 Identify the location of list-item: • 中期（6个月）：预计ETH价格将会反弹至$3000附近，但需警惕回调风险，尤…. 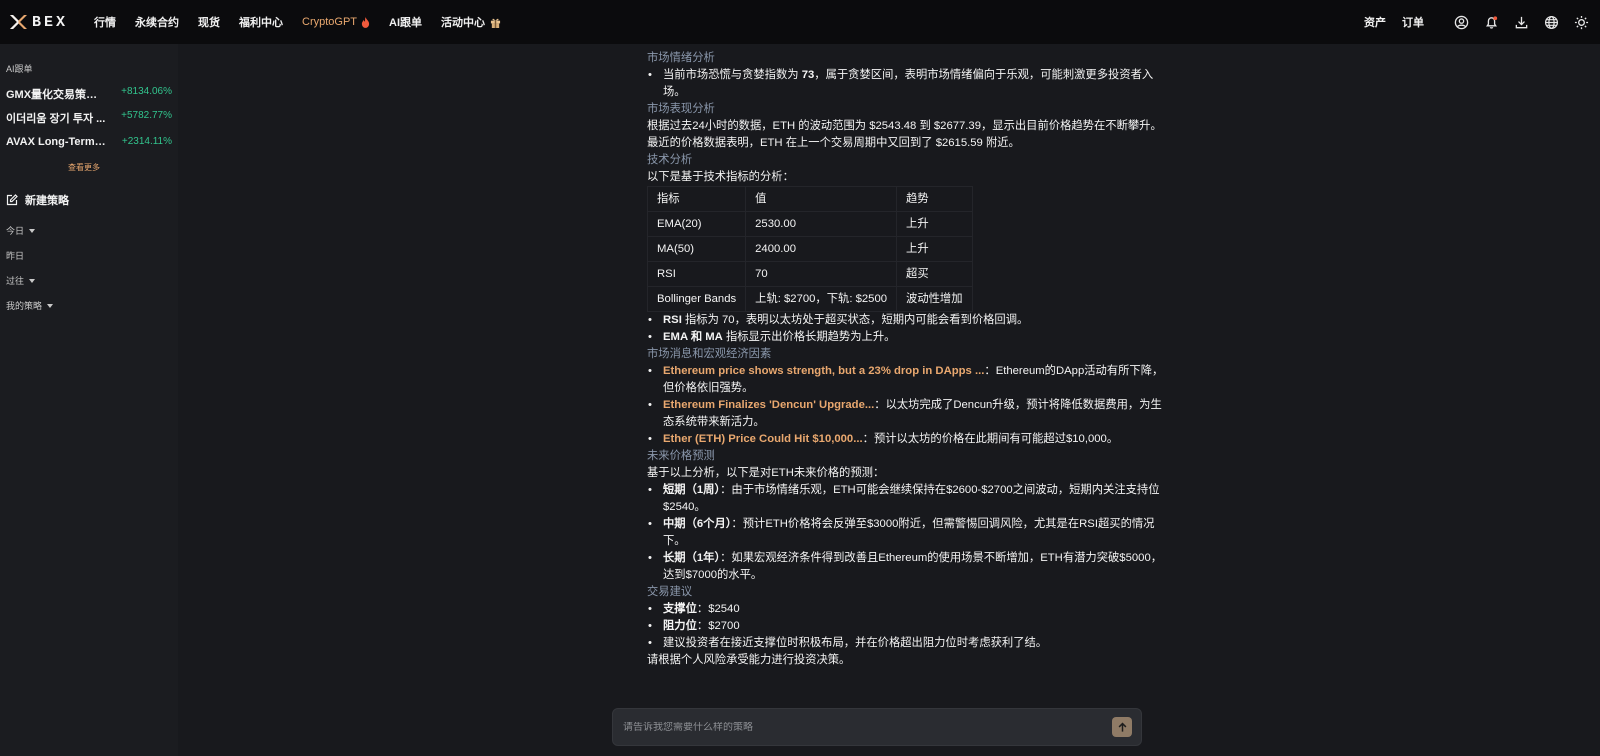
(901, 532).